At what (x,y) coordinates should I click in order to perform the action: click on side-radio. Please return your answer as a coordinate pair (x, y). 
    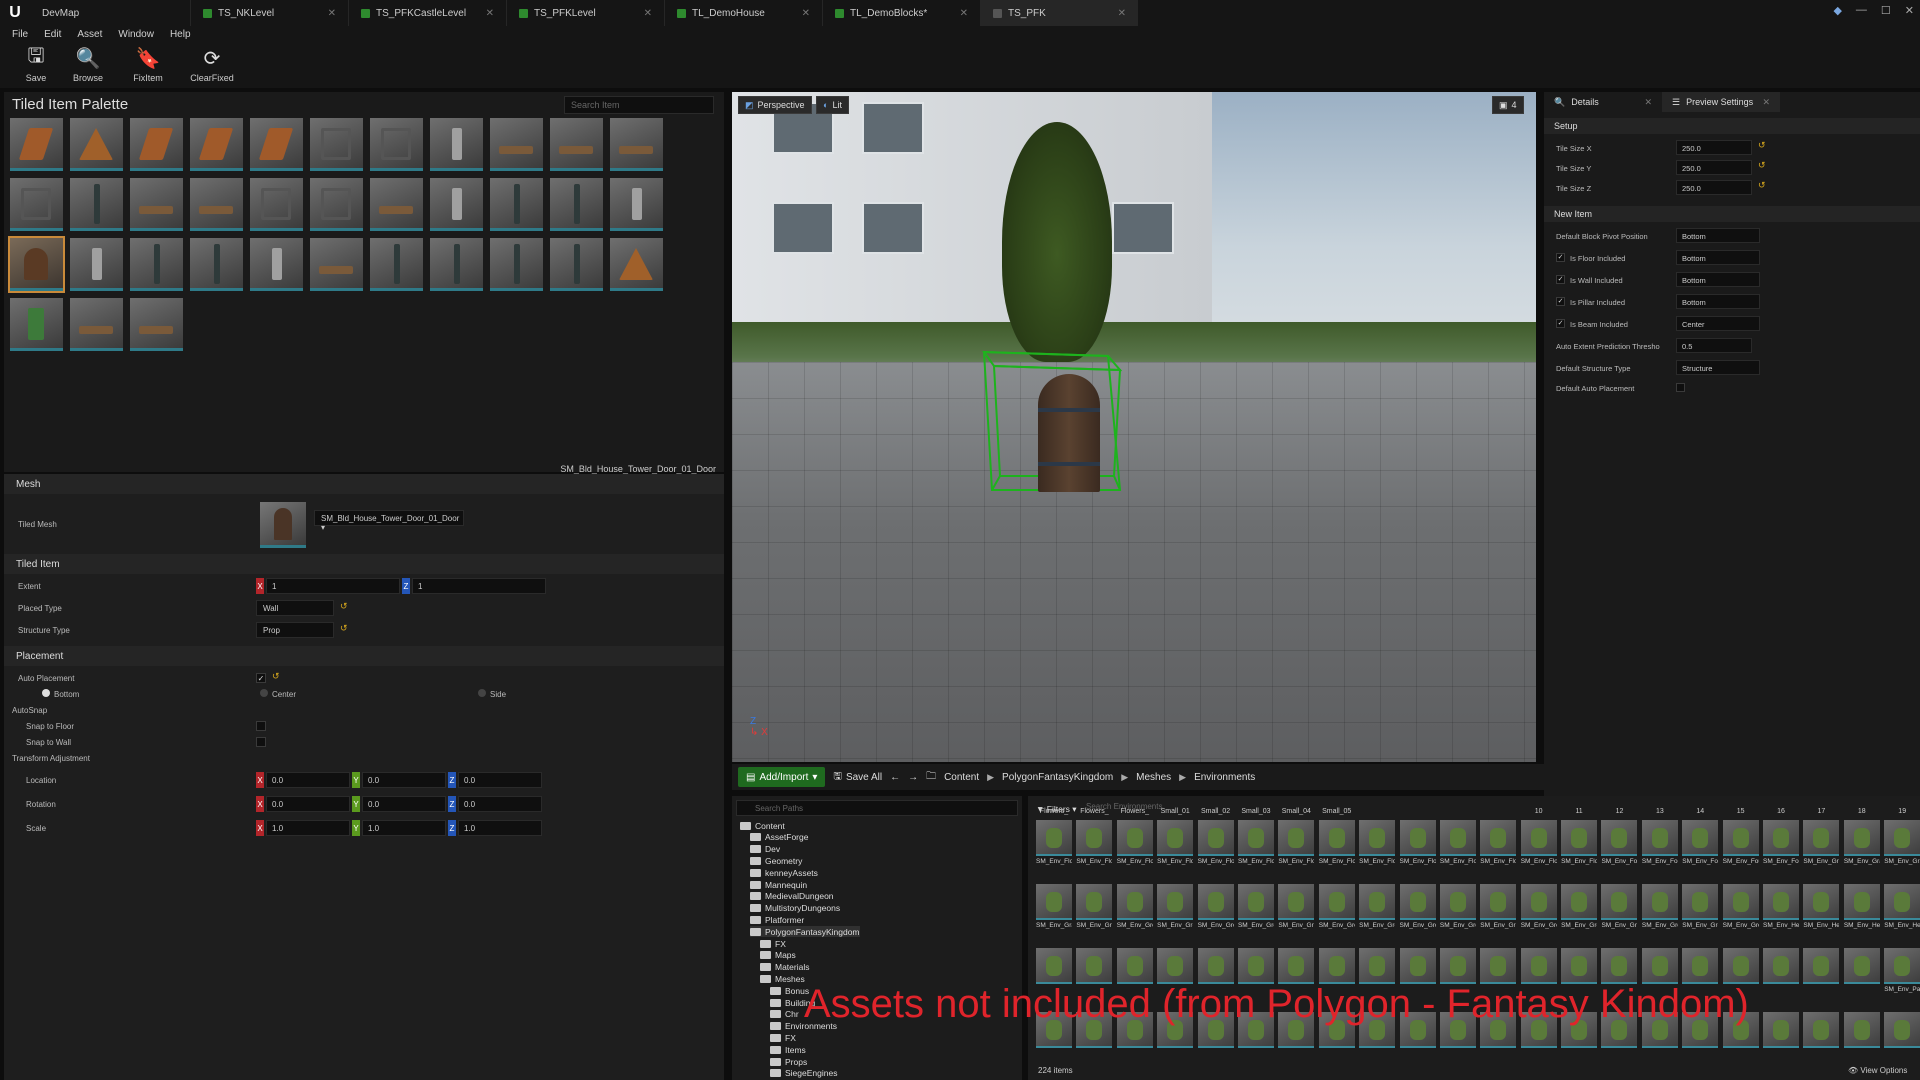
    Looking at the image, I should click on (482, 693).